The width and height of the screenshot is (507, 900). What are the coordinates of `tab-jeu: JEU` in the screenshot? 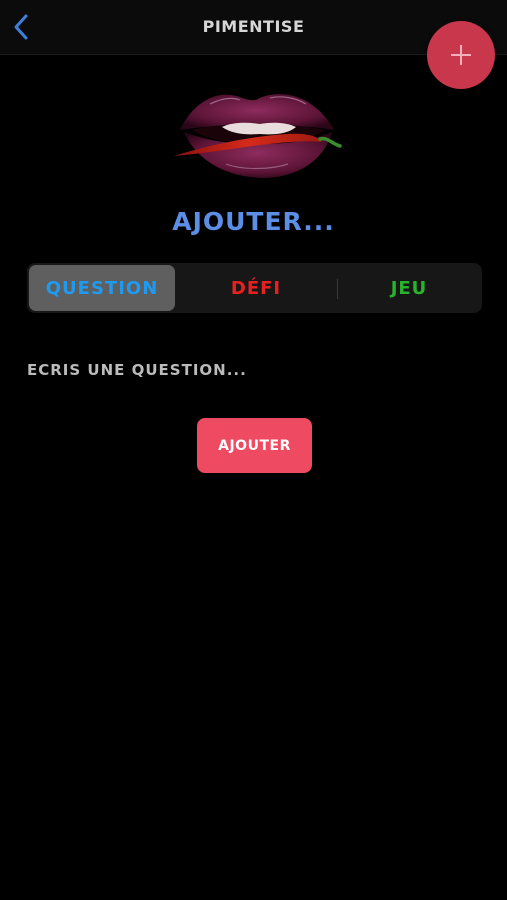 It's located at (409, 288).